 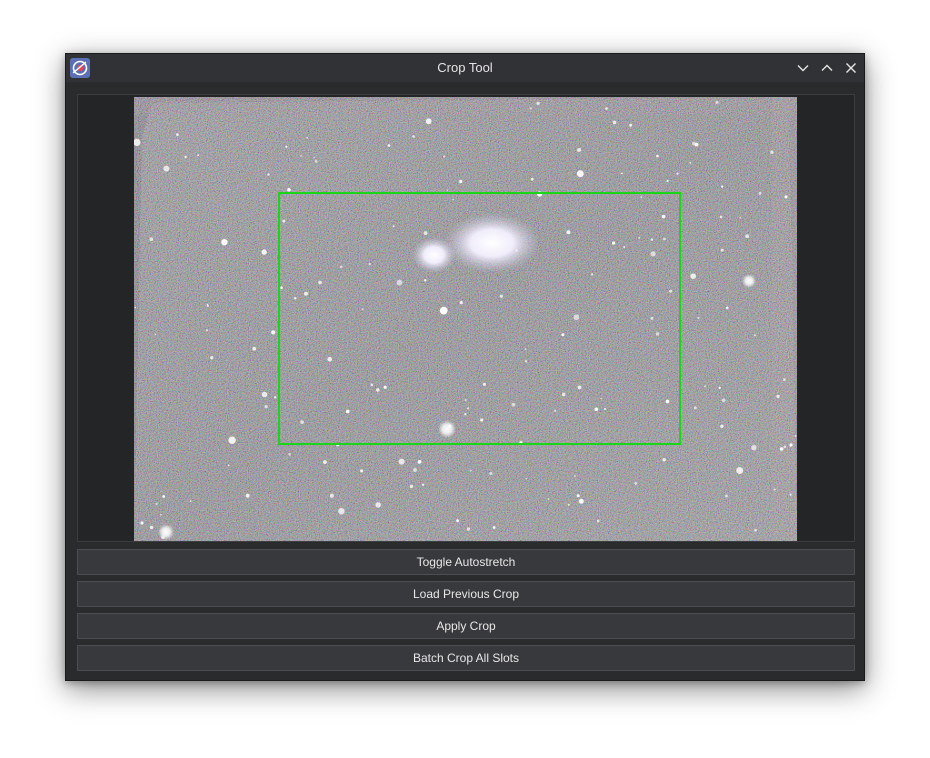 I want to click on chevron-up-icon, so click(x=827, y=67).